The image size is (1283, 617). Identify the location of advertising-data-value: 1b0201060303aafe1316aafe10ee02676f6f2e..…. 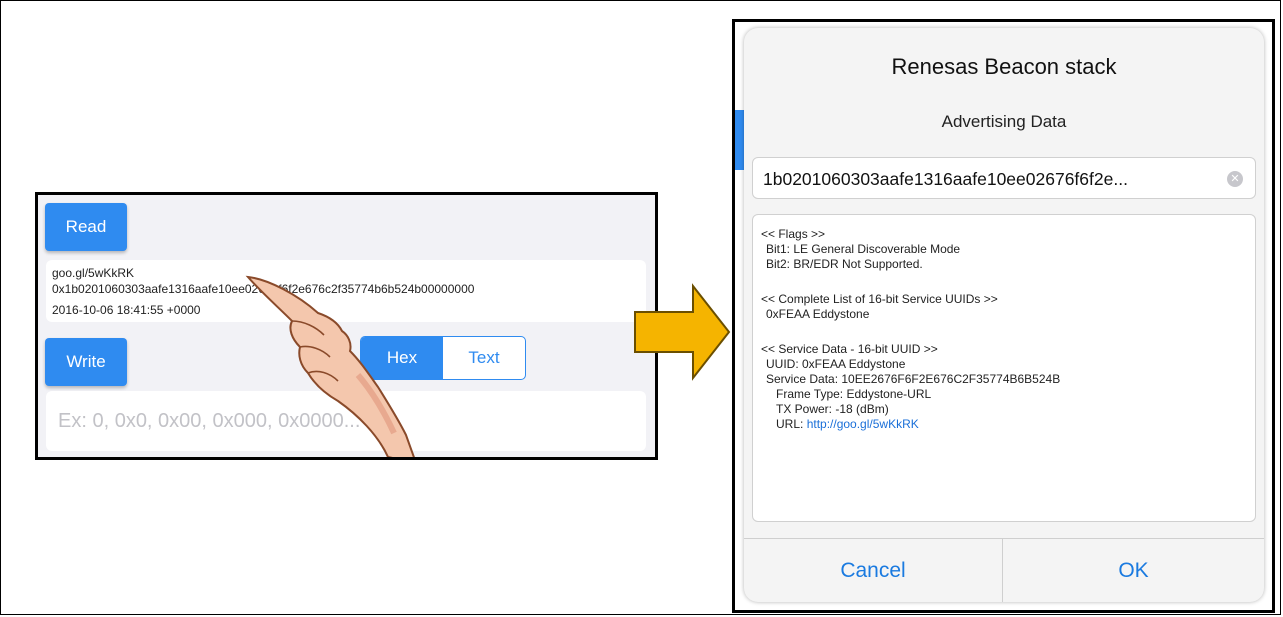
(945, 179).